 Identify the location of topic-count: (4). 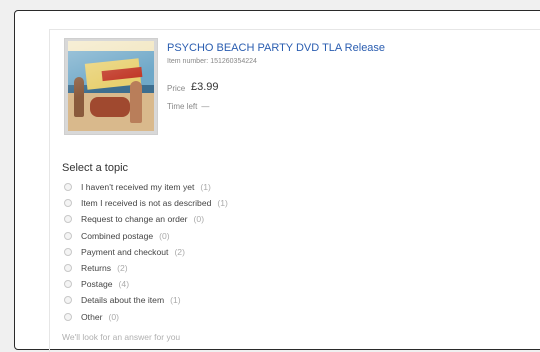
(124, 284).